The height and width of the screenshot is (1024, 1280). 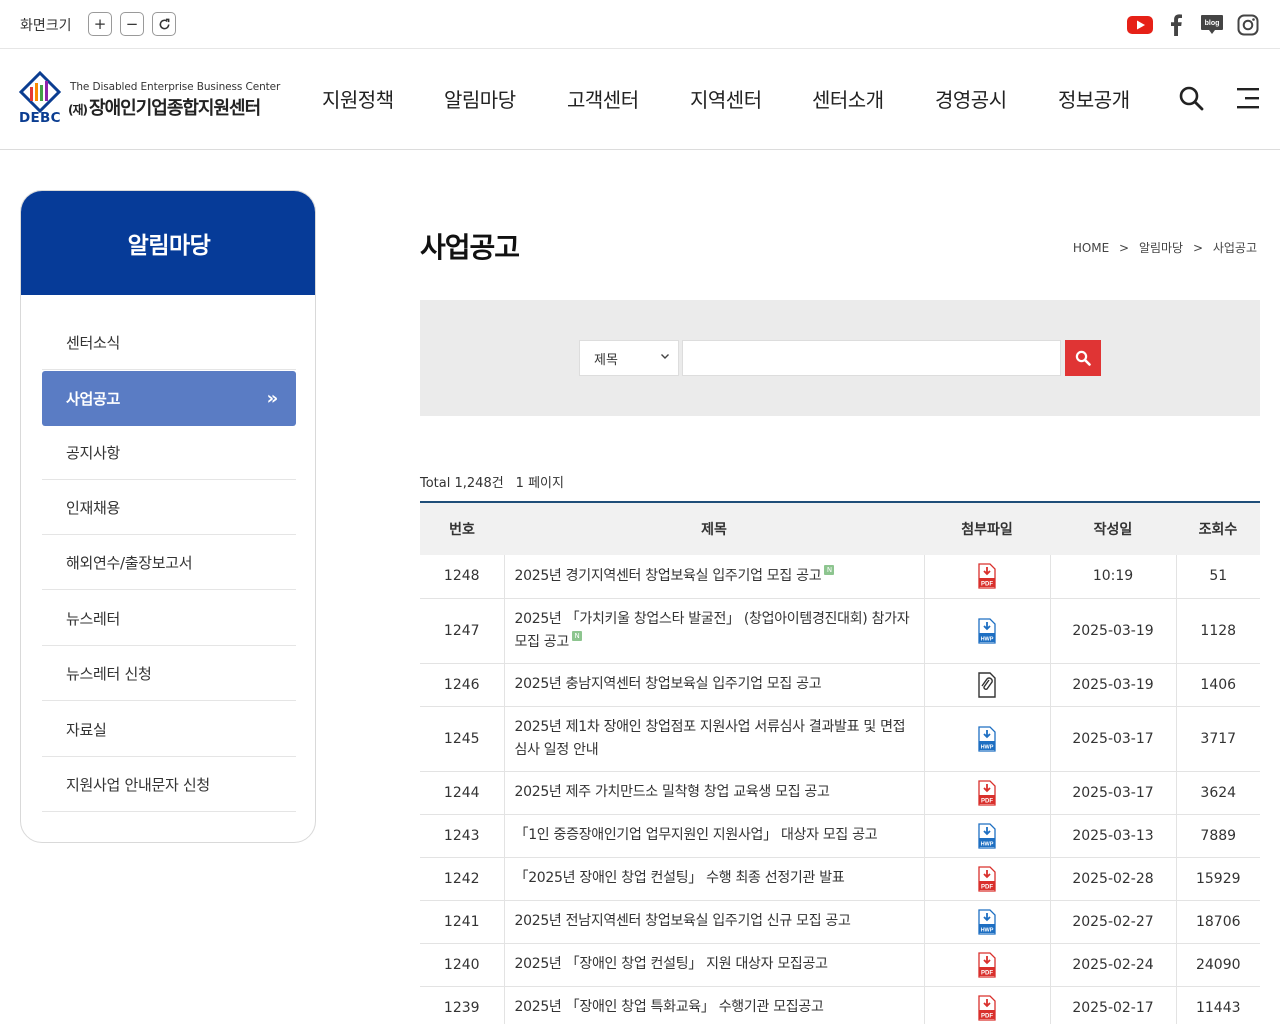 I want to click on facebook-link, so click(x=1176, y=25).